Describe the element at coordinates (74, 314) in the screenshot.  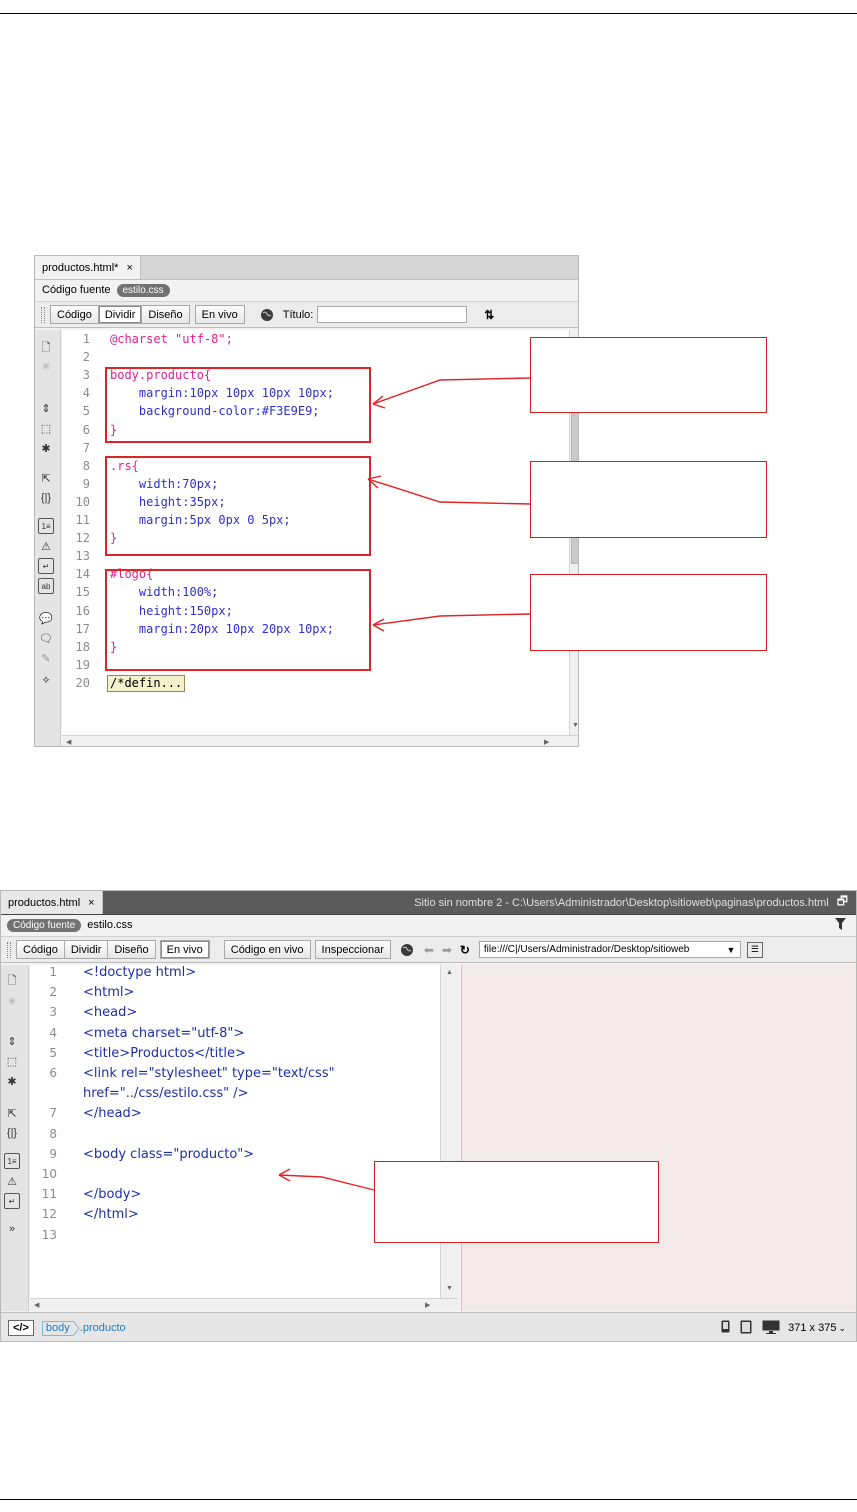
I see `view-code-button: Código` at that location.